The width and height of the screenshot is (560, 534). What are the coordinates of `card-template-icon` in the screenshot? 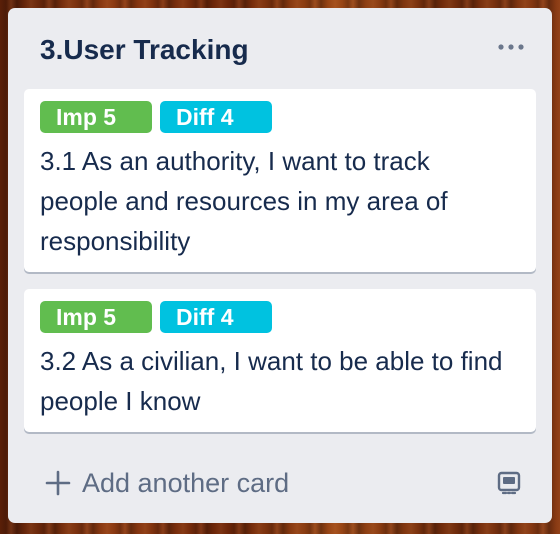 It's located at (509, 483).